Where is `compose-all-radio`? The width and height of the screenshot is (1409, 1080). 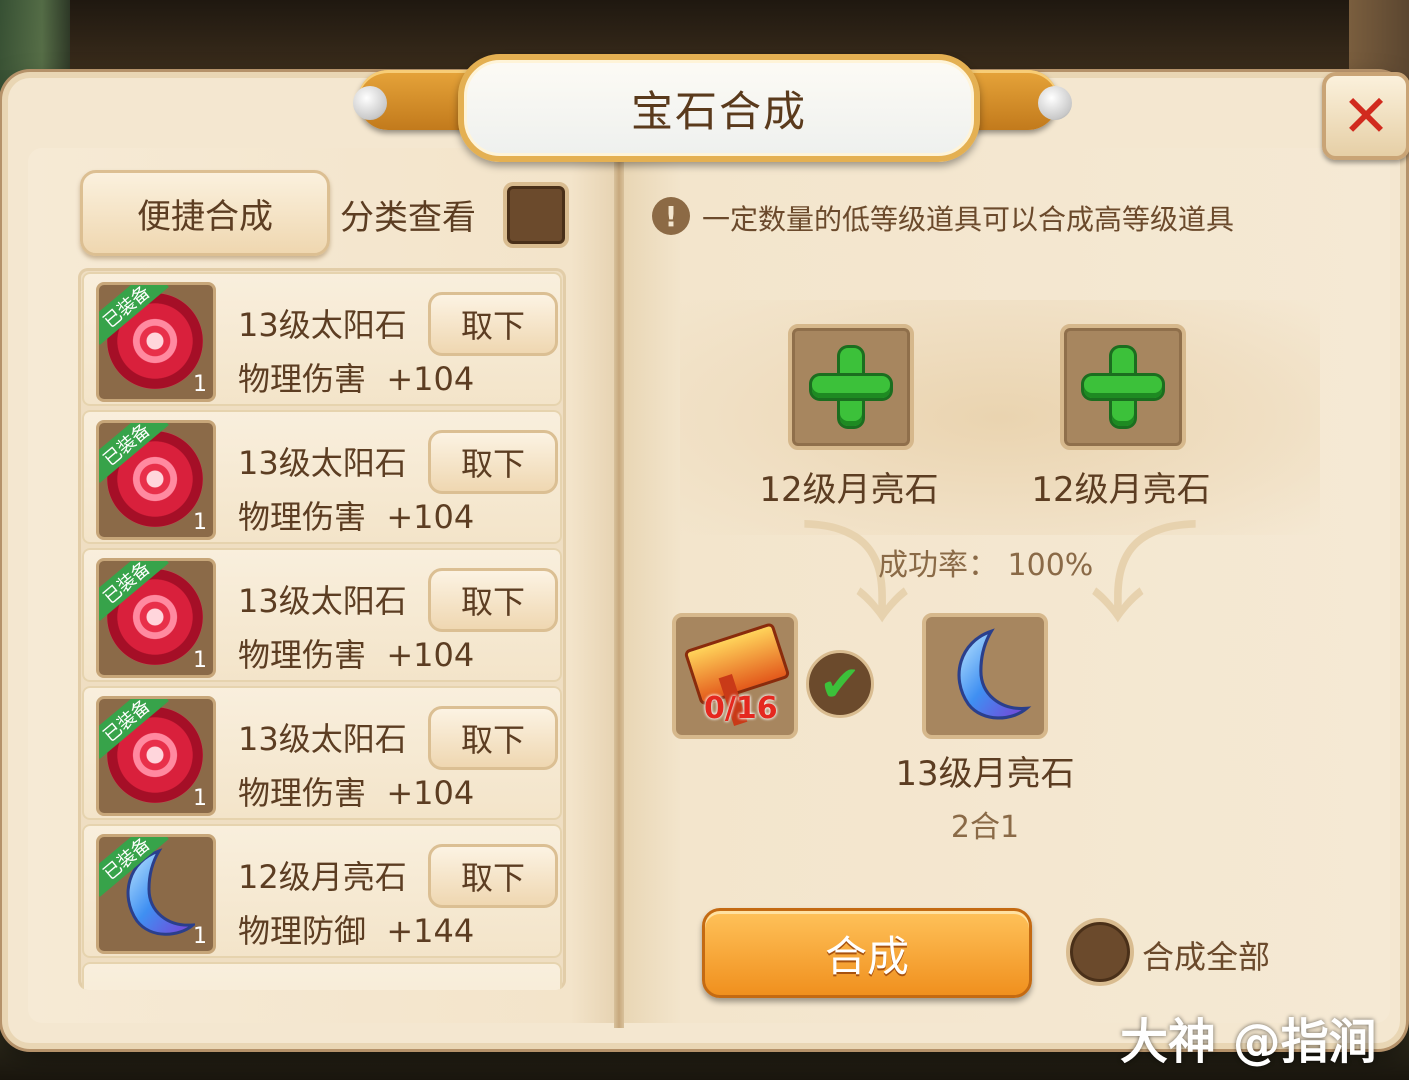 compose-all-radio is located at coordinates (1100, 952).